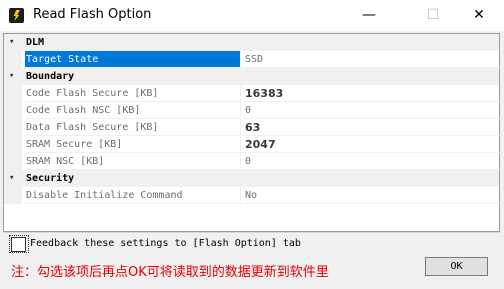 The width and height of the screenshot is (504, 289). I want to click on divider, so click(251, 232).